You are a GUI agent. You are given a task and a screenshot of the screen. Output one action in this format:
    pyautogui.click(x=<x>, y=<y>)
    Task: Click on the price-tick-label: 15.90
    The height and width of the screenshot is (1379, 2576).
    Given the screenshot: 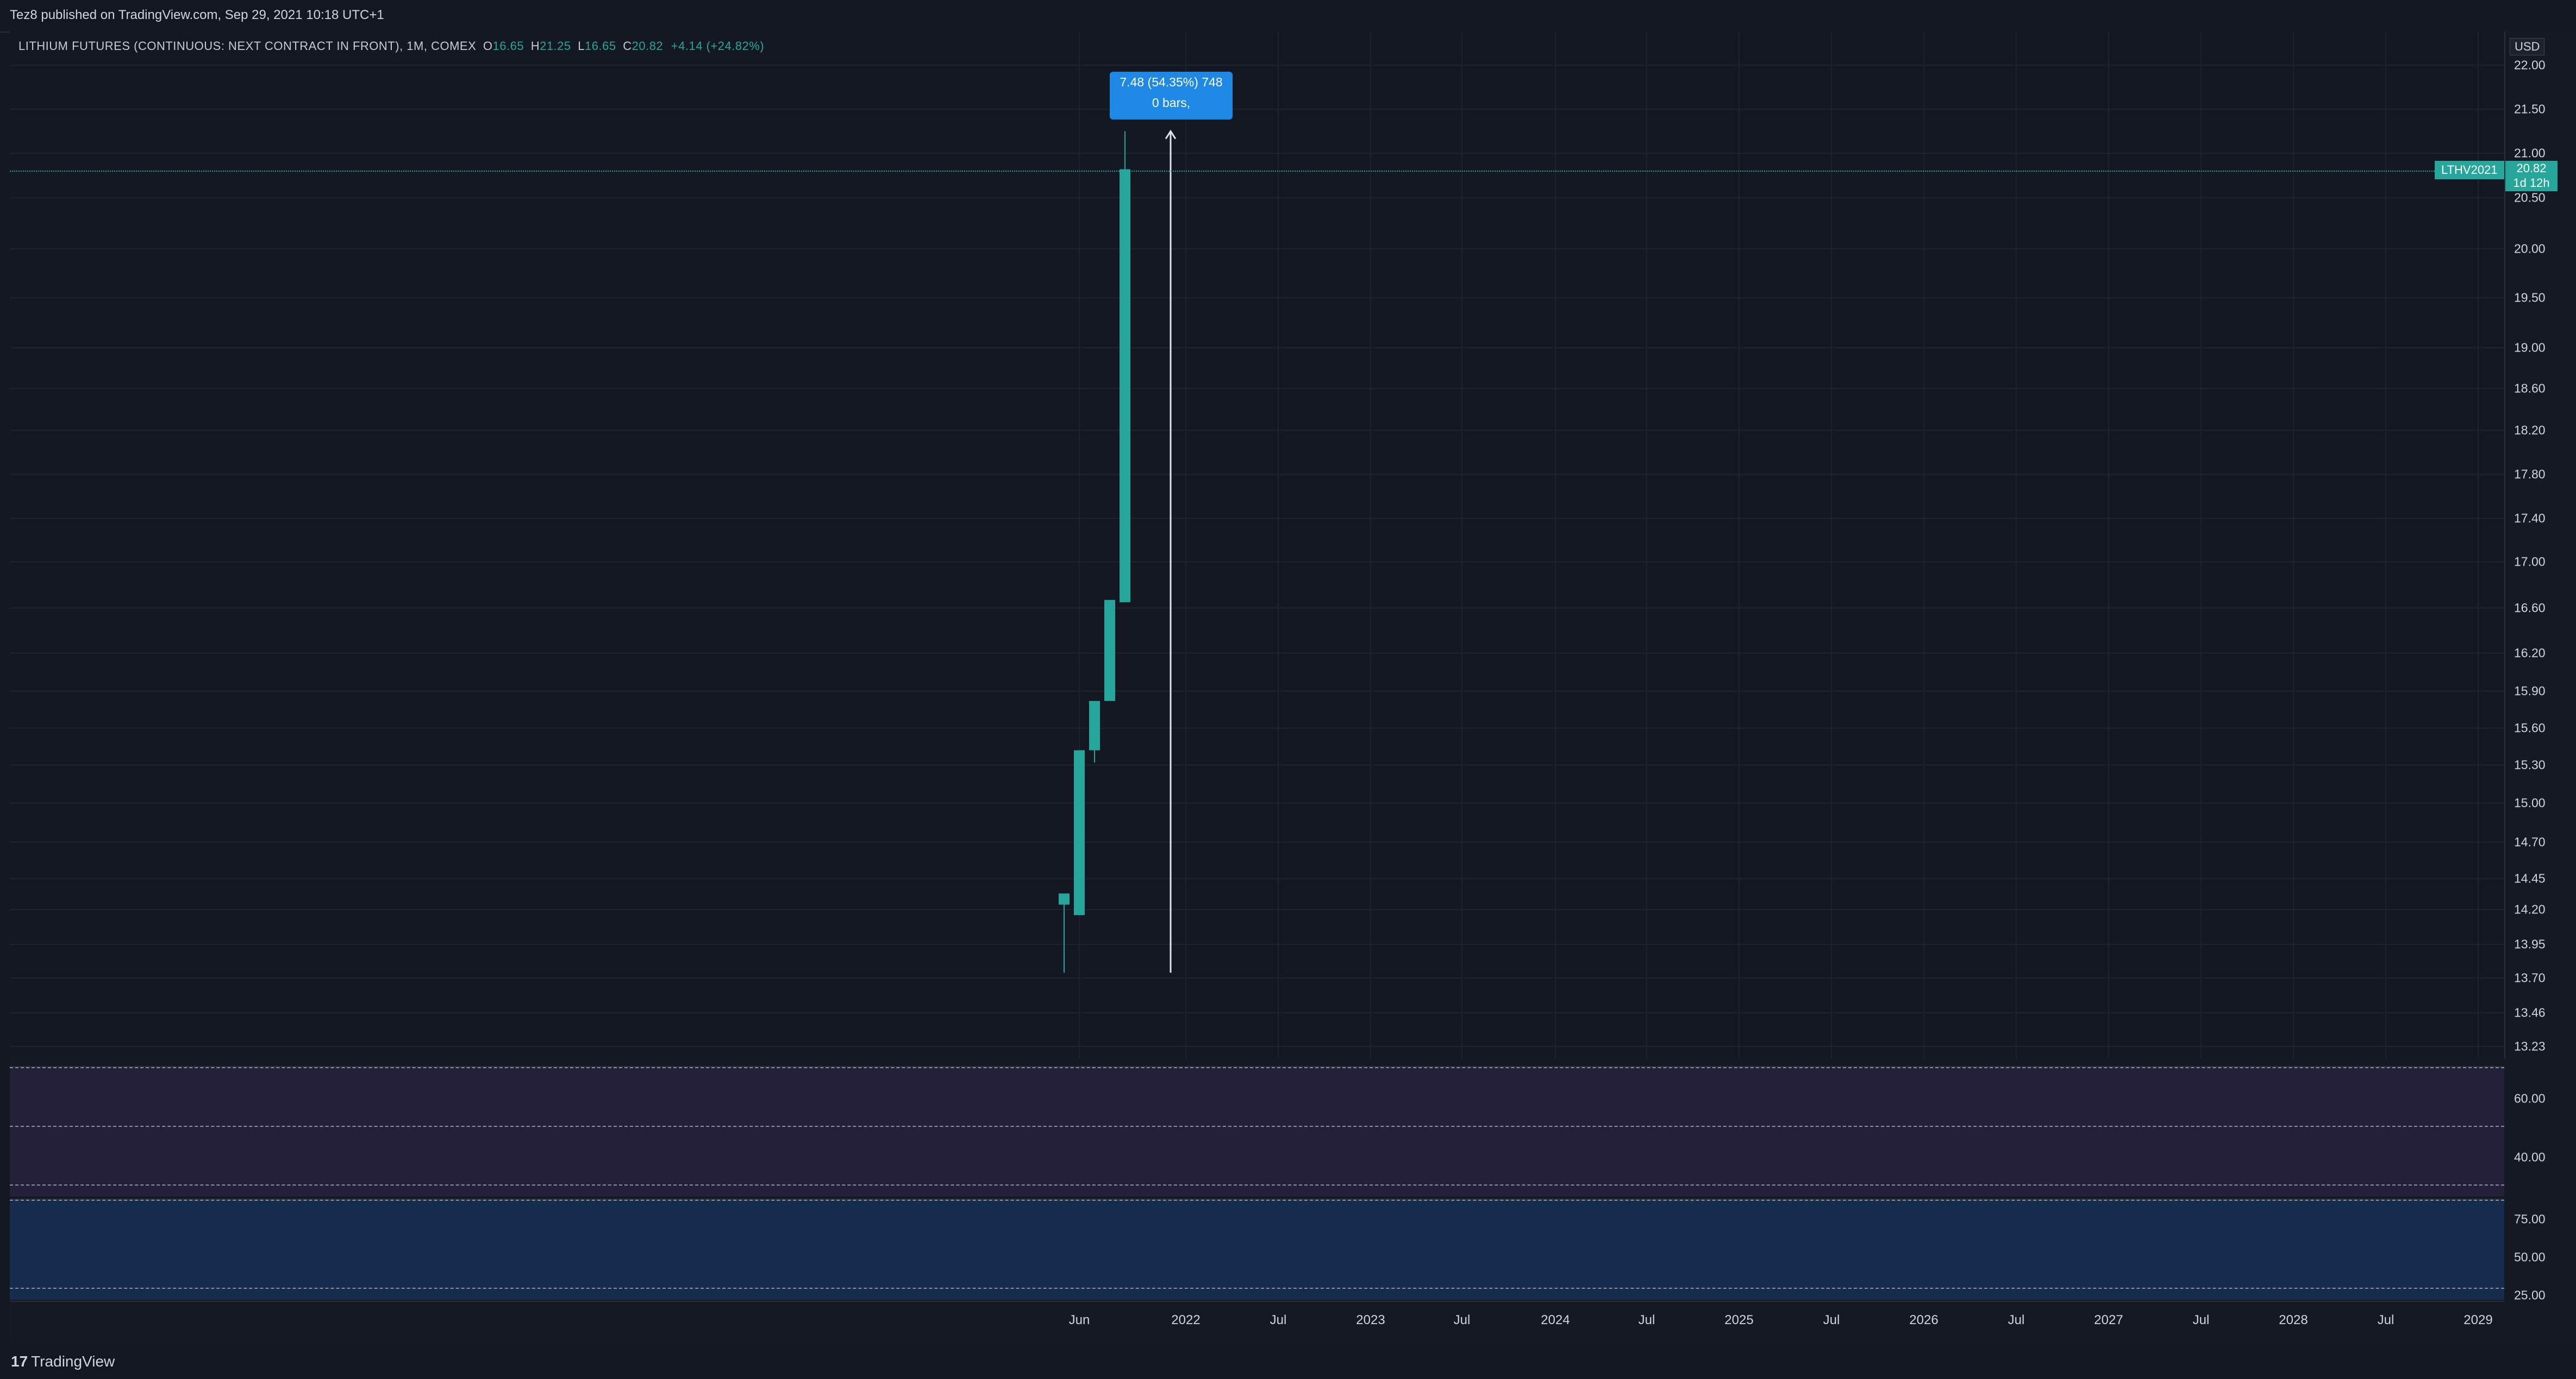 What is the action you would take?
    pyautogui.click(x=2530, y=691)
    